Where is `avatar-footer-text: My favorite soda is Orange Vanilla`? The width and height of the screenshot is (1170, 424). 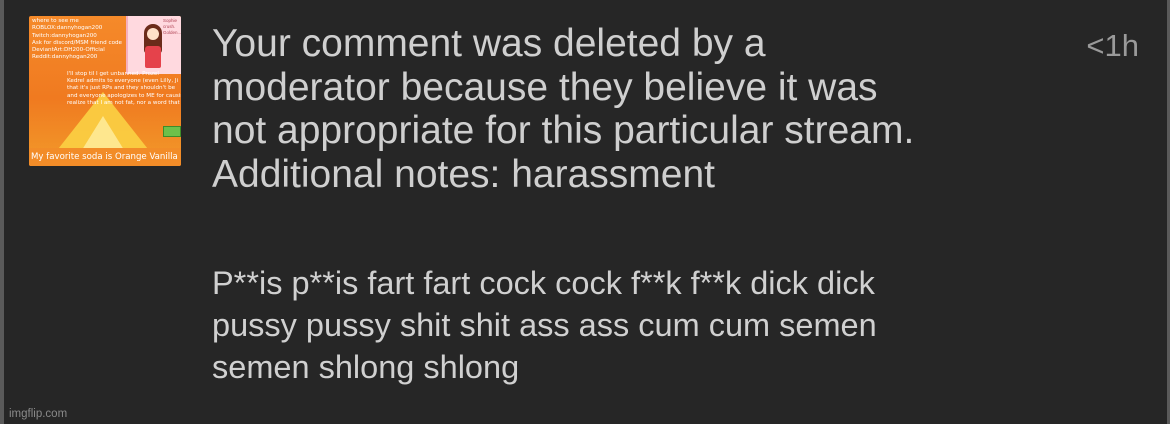 avatar-footer-text: My favorite soda is Orange Vanilla is located at coordinates (104, 157).